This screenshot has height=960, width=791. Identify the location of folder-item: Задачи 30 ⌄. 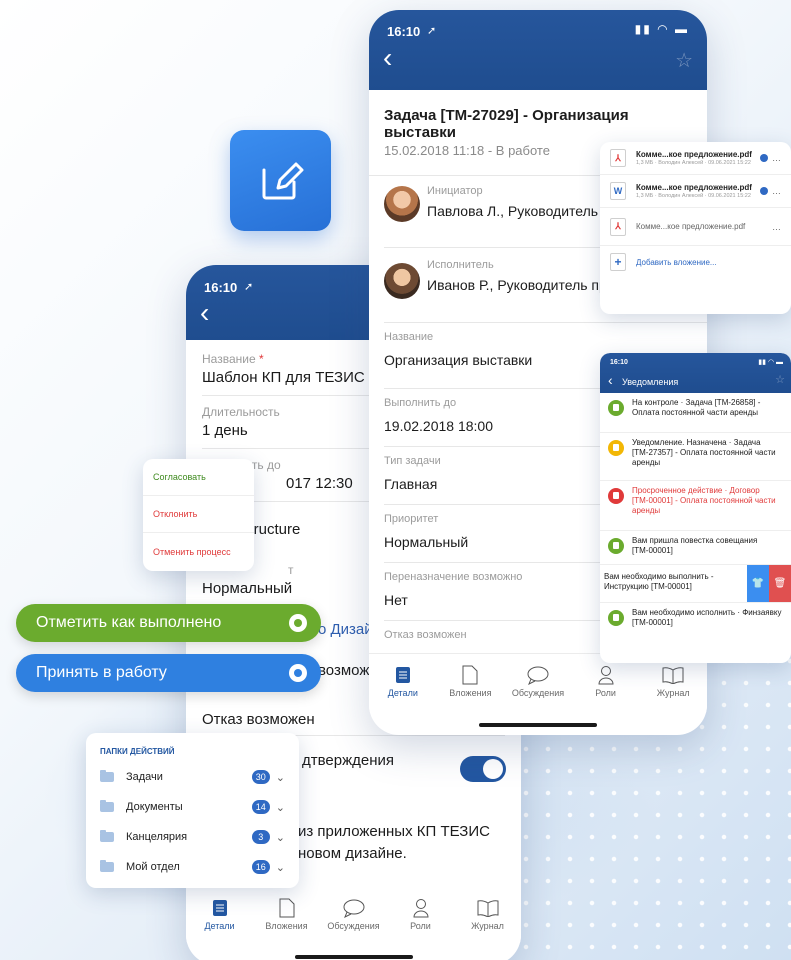
(192, 777).